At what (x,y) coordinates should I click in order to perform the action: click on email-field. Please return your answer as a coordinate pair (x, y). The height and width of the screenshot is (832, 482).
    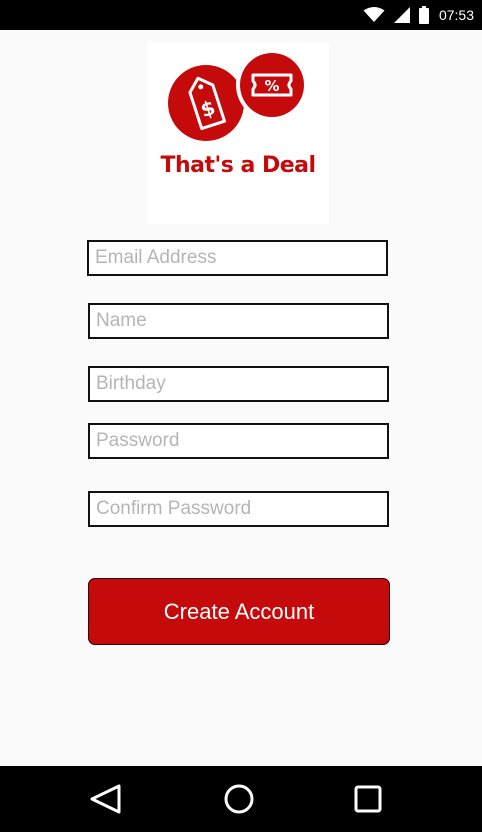
    Looking at the image, I should click on (237, 258).